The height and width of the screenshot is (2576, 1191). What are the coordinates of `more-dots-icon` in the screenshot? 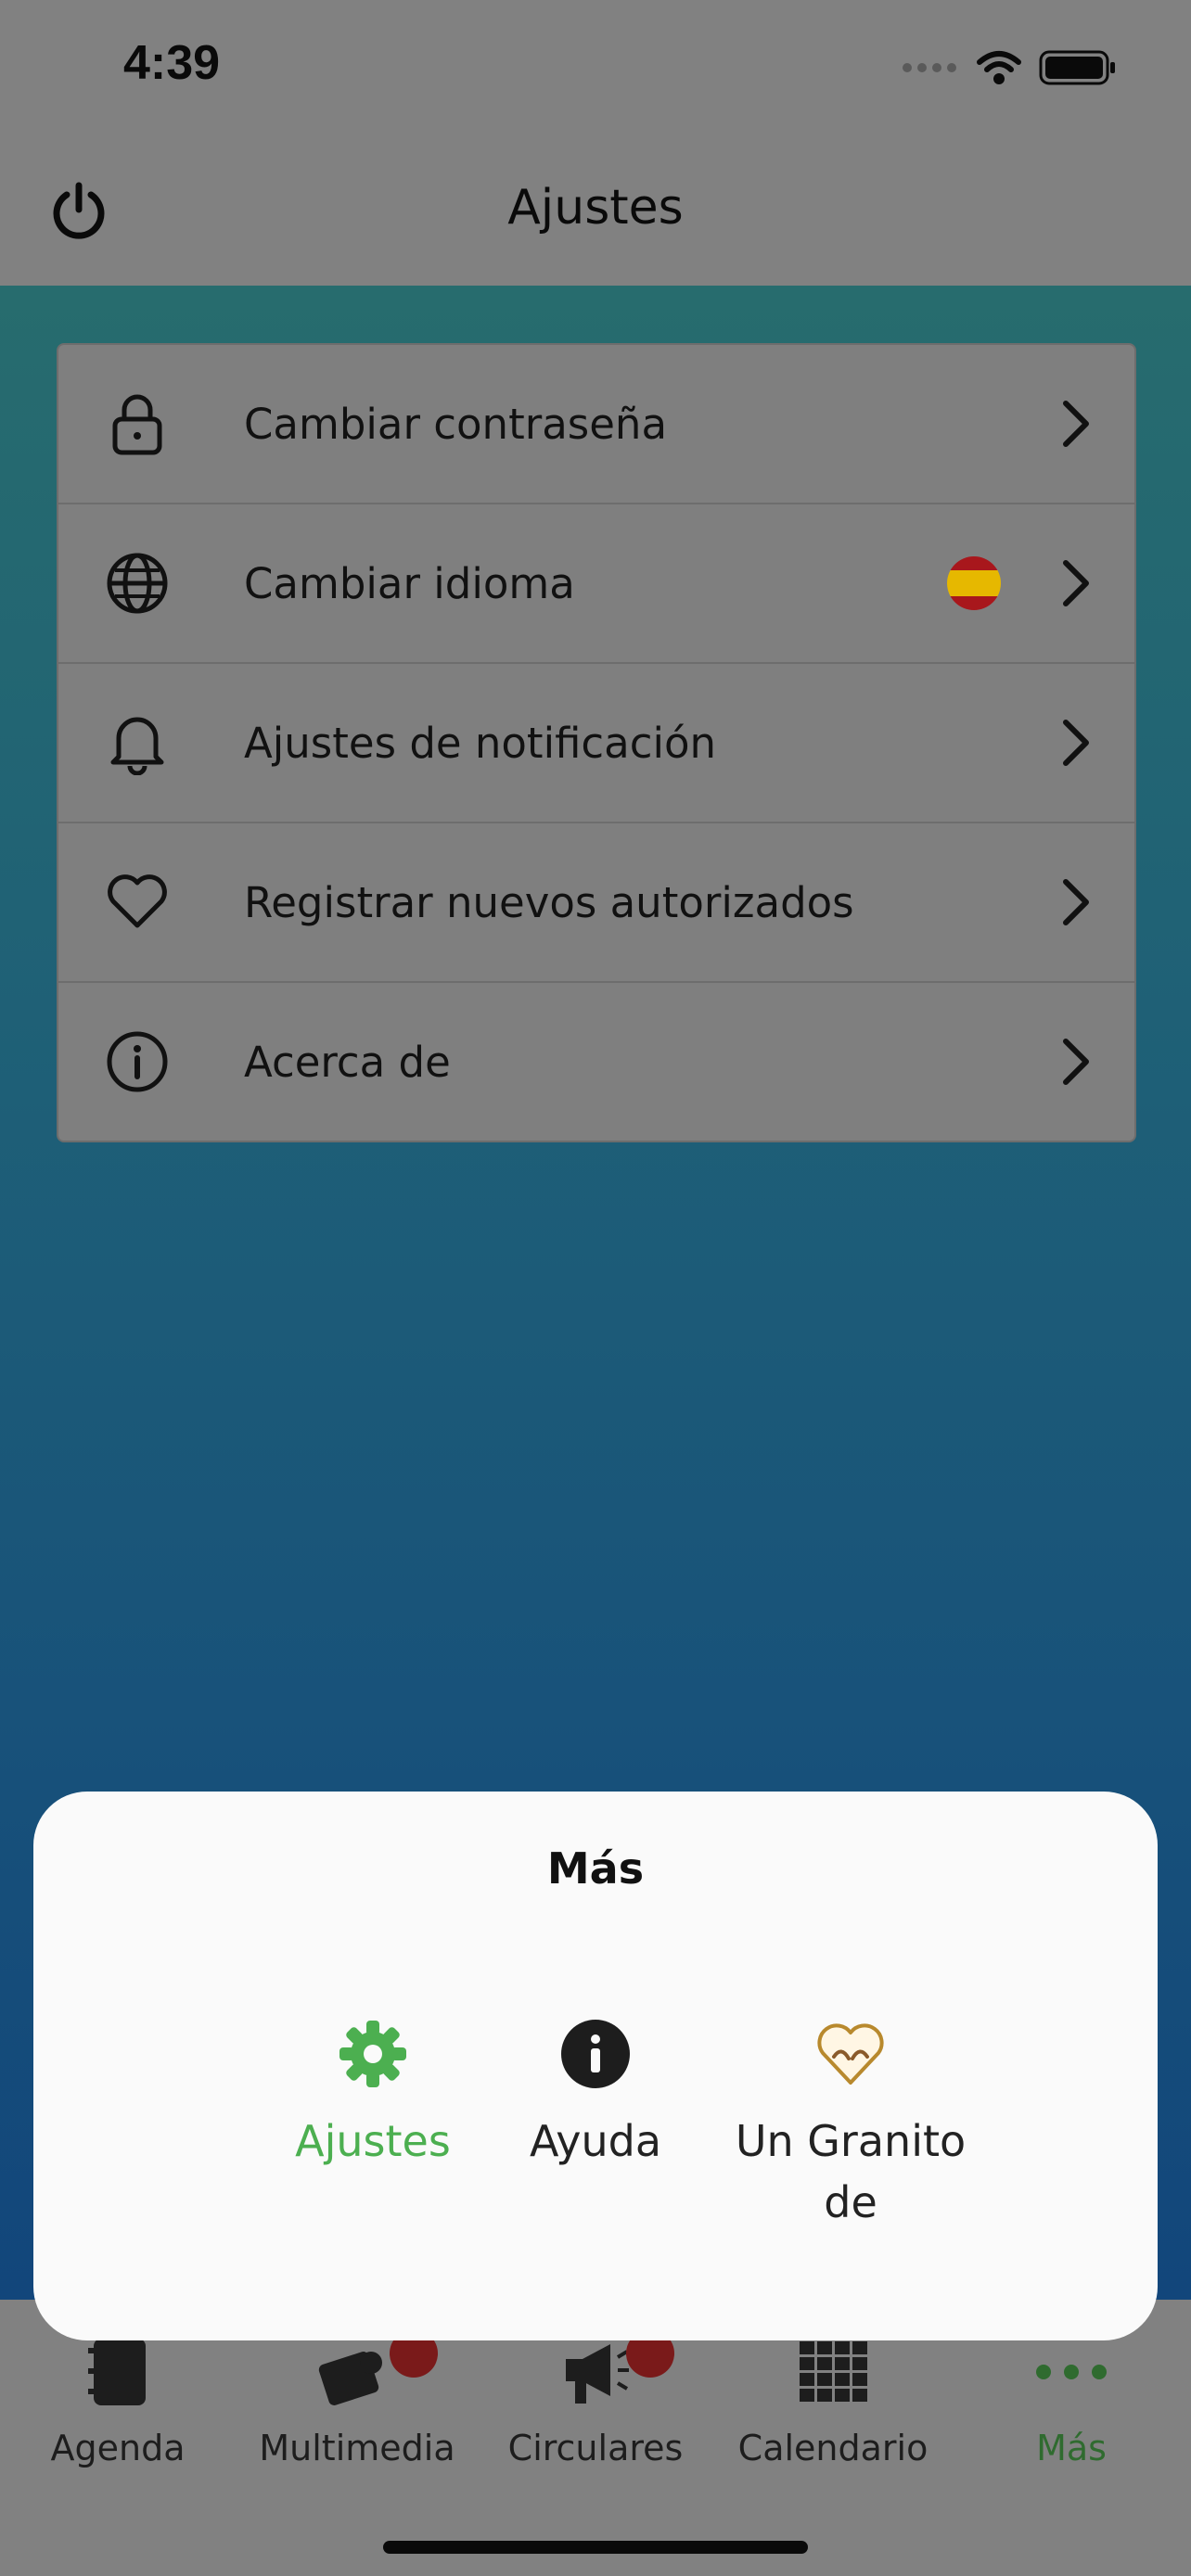 It's located at (1071, 2372).